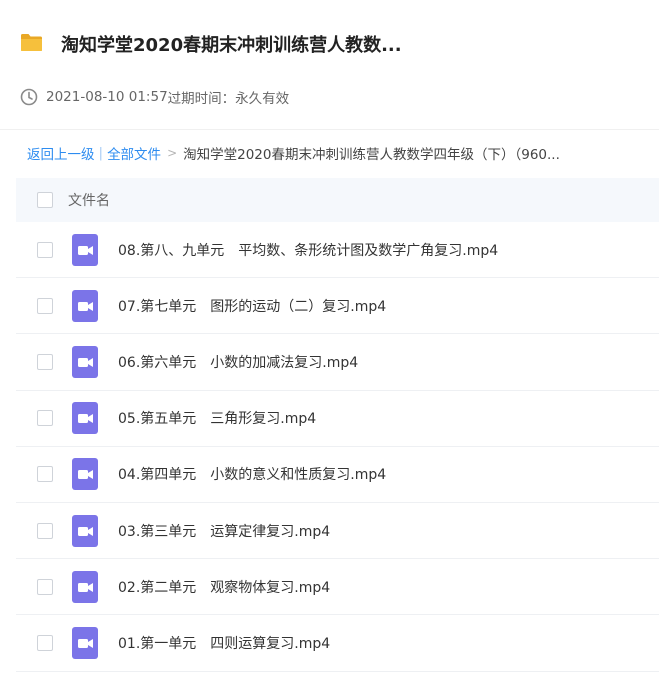 This screenshot has width=659, height=685. What do you see at coordinates (308, 250) in the screenshot?
I see `file-name: 08.第八、九单元 平均数、条形统计图及数学广角复习.mp4` at bounding box center [308, 250].